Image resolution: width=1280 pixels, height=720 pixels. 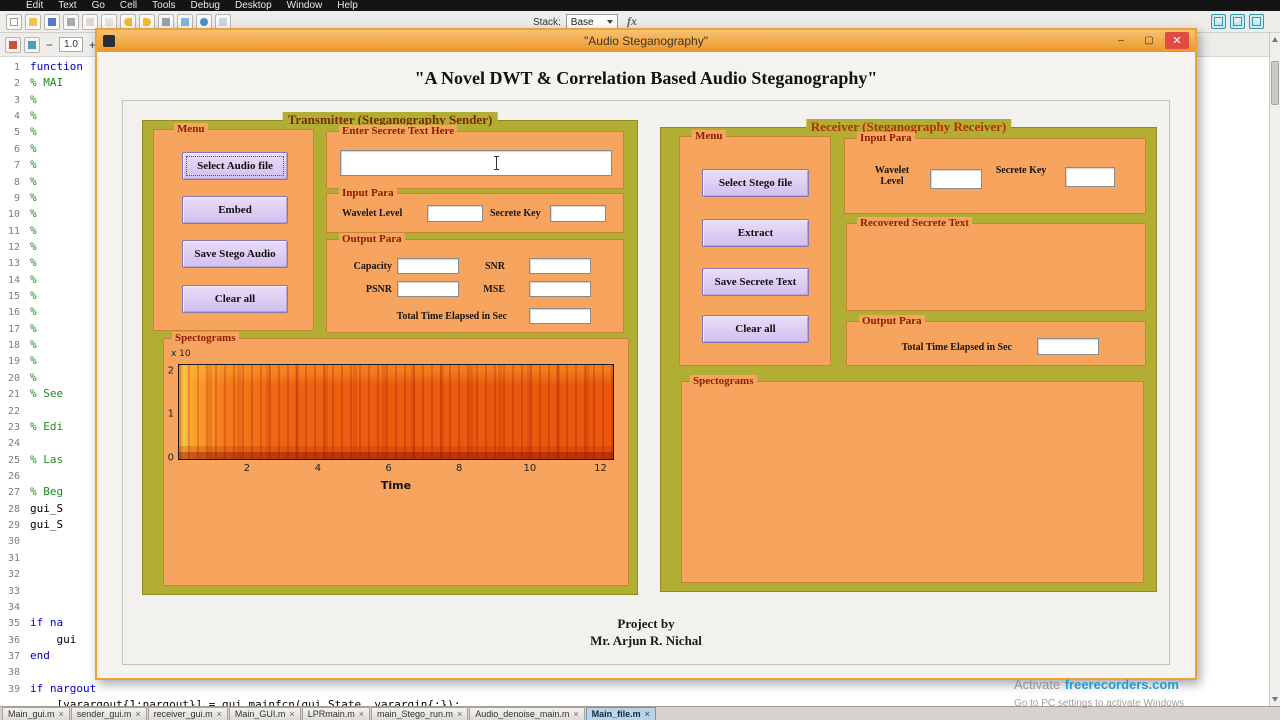 What do you see at coordinates (331, 714) in the screenshot?
I see `file-tab-label: LPRmain.m` at bounding box center [331, 714].